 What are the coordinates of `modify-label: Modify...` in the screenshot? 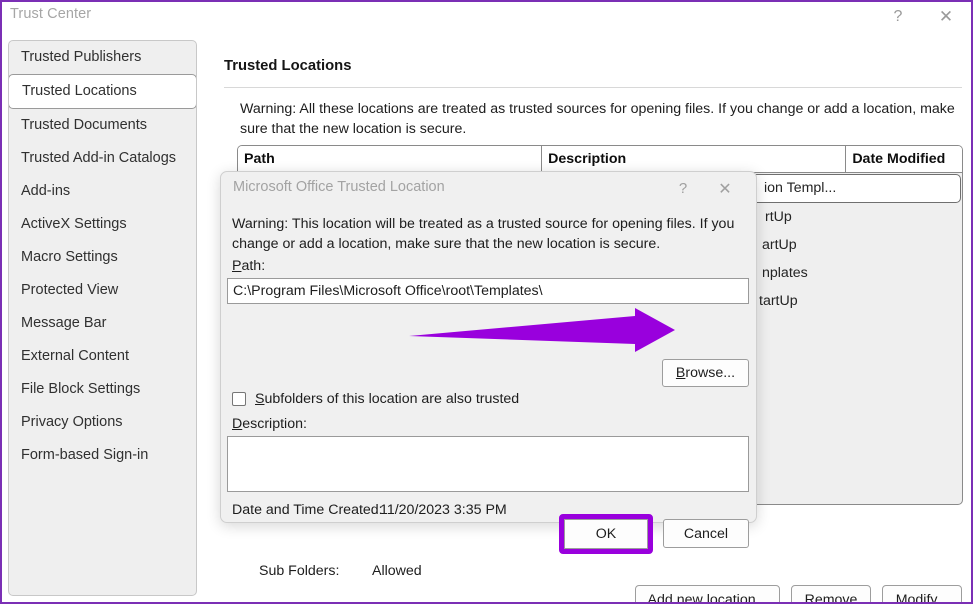 It's located at (922, 598).